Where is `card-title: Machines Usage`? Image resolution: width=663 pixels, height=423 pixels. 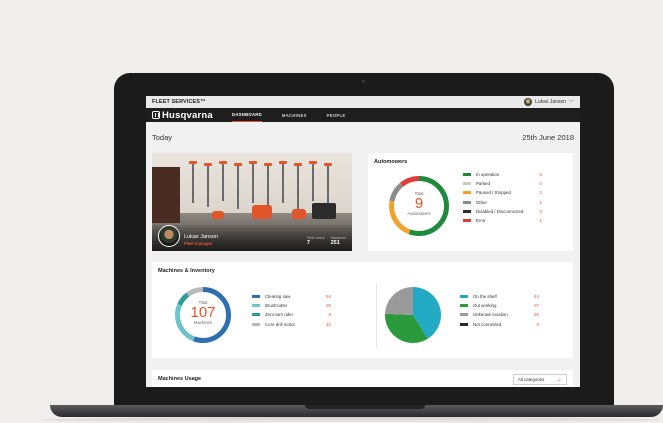
card-title: Machines Usage is located at coordinates (180, 379).